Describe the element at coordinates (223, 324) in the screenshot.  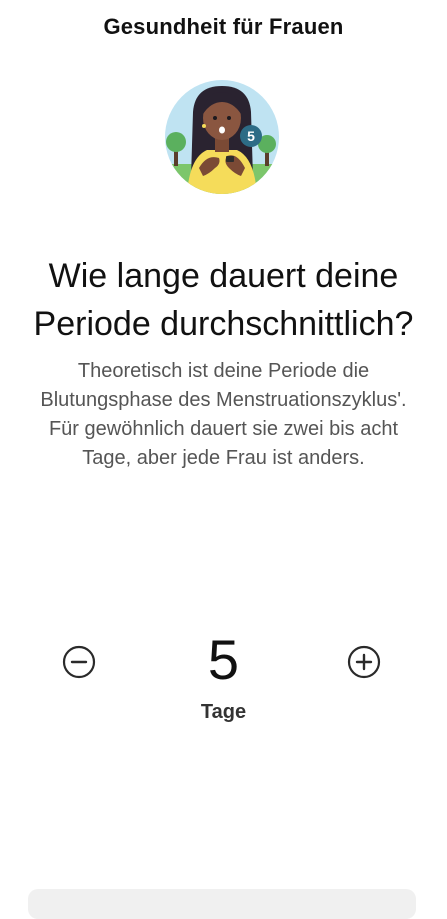
I see `question-line-2: Periode durchschnittlich?` at that location.